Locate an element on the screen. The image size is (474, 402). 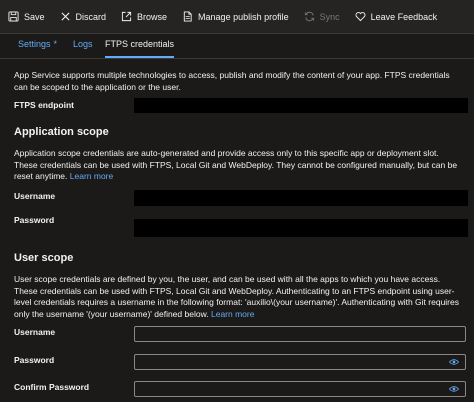
browse-button-label: Browse is located at coordinates (152, 16).